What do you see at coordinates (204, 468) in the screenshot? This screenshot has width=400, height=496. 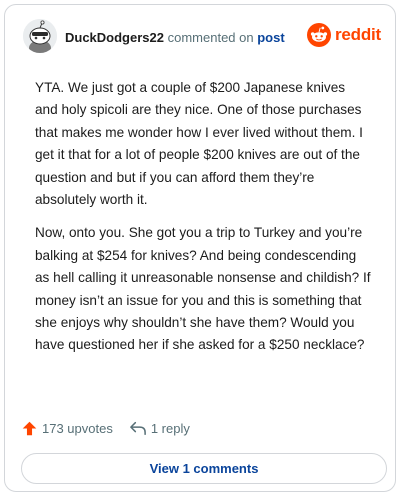 I see `view-comments-button: View 1 comments` at bounding box center [204, 468].